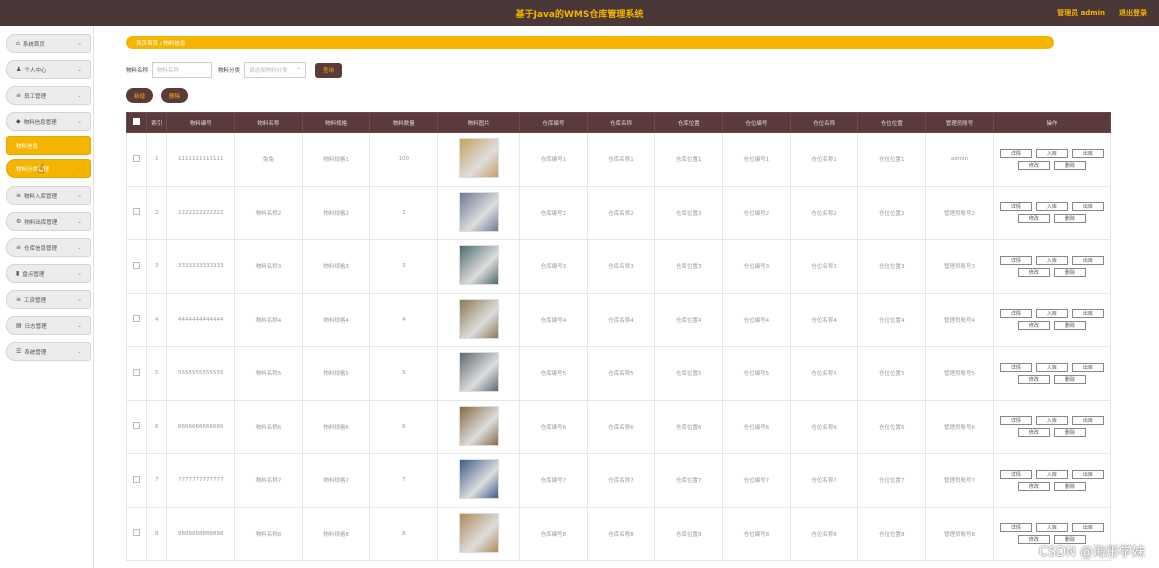 Image resolution: width=1159 pixels, height=568 pixels. Describe the element at coordinates (892, 533) in the screenshot. I see `cell-pp: 仓位位置8` at that location.